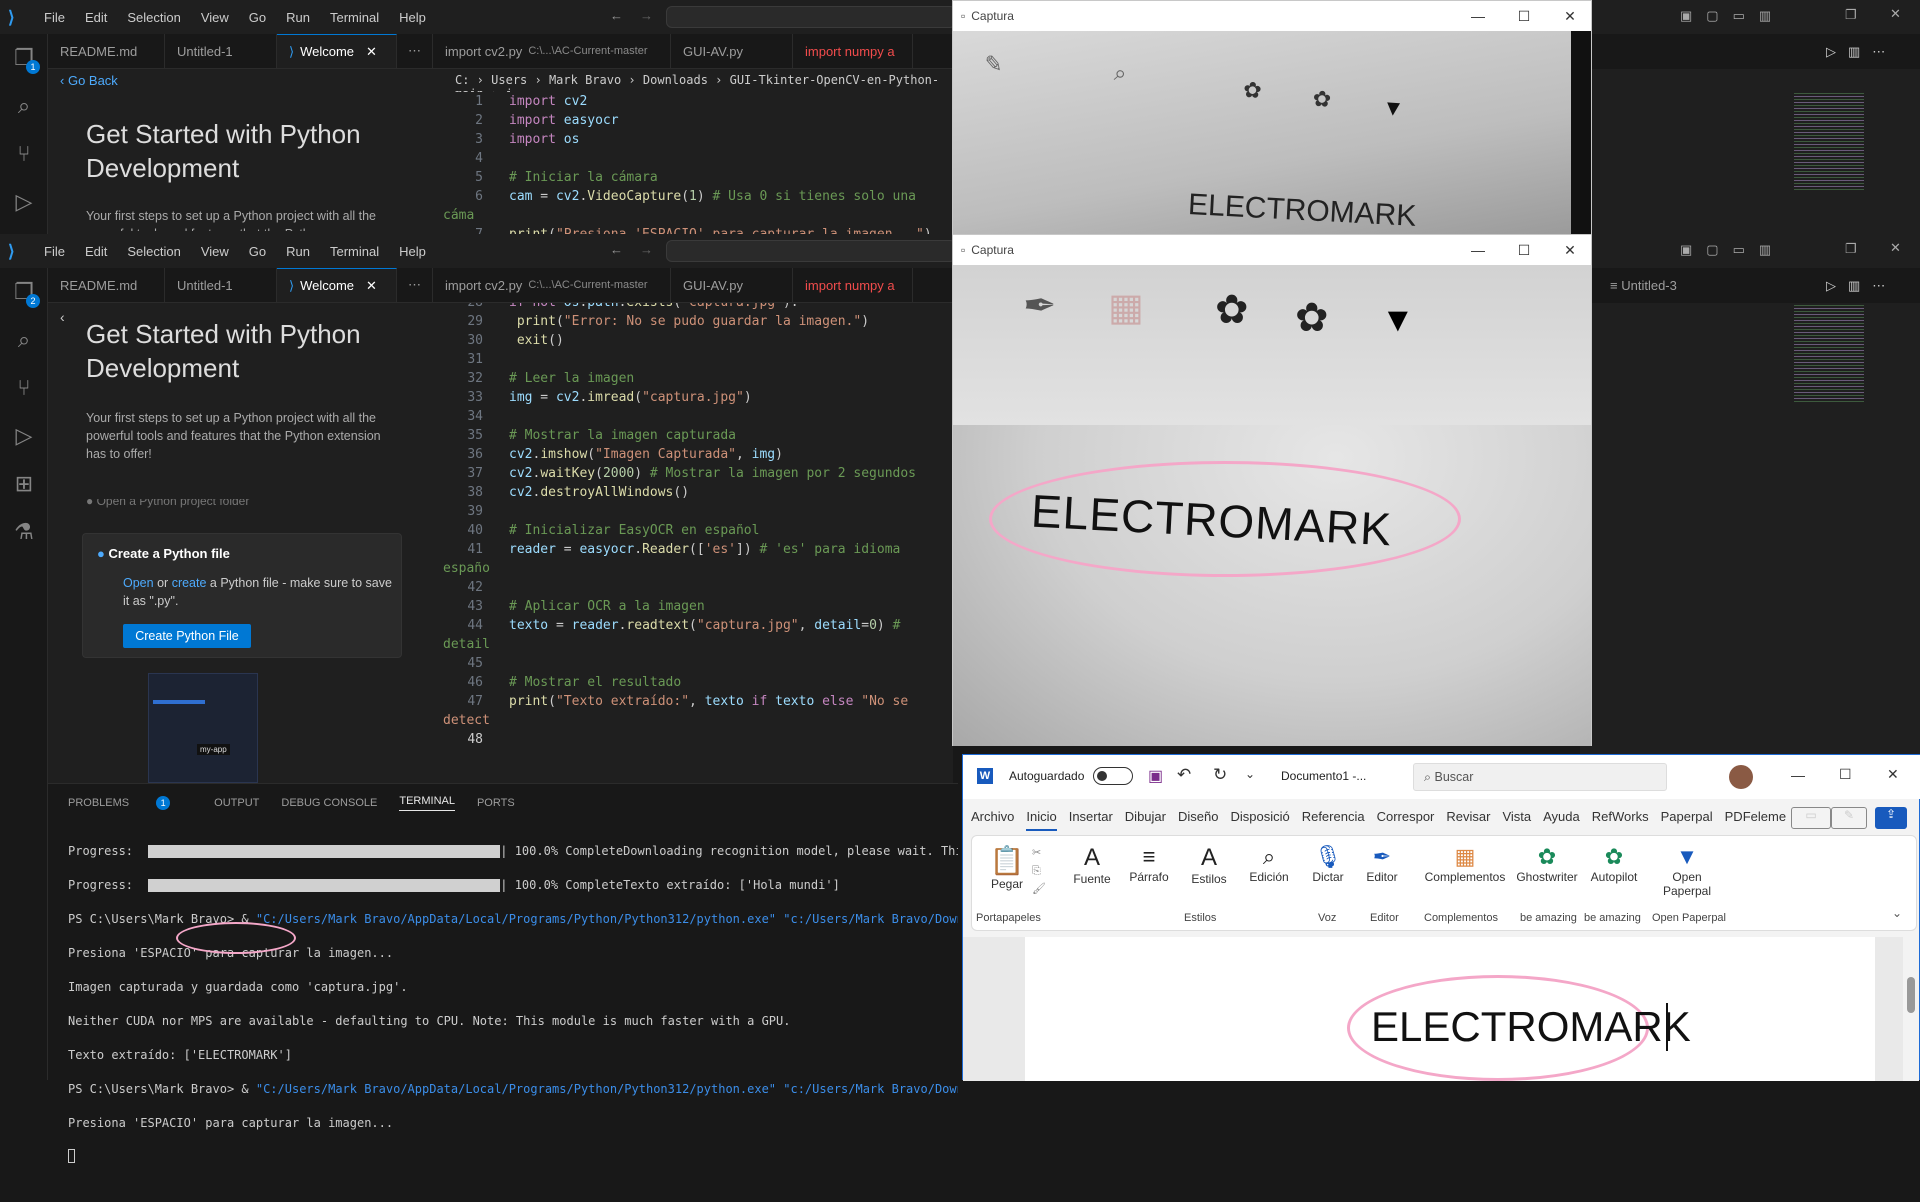  I want to click on open-paperpal-button: ▼ Open Paperpal, so click(1687, 871).